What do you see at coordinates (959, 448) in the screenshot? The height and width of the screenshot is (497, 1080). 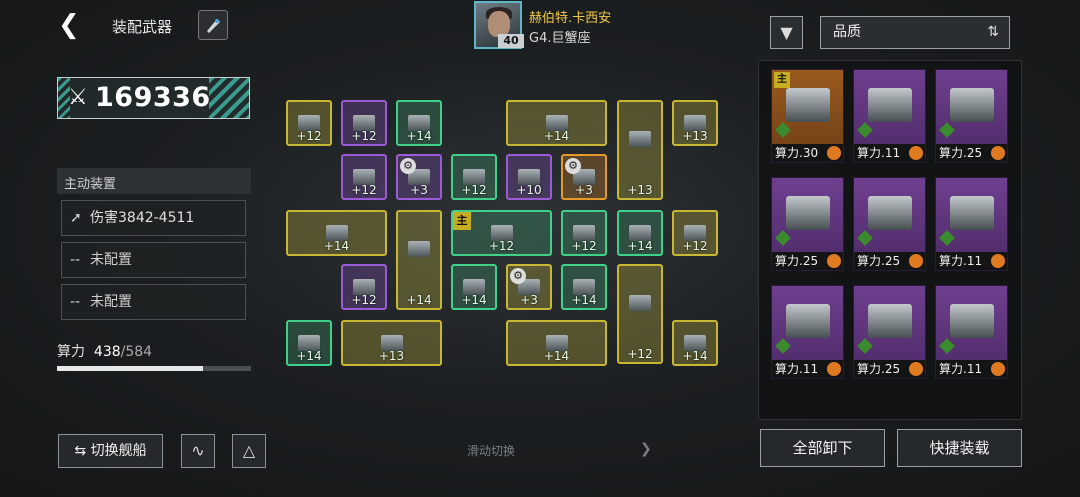 I see `quick-equip-button: 快捷装载` at bounding box center [959, 448].